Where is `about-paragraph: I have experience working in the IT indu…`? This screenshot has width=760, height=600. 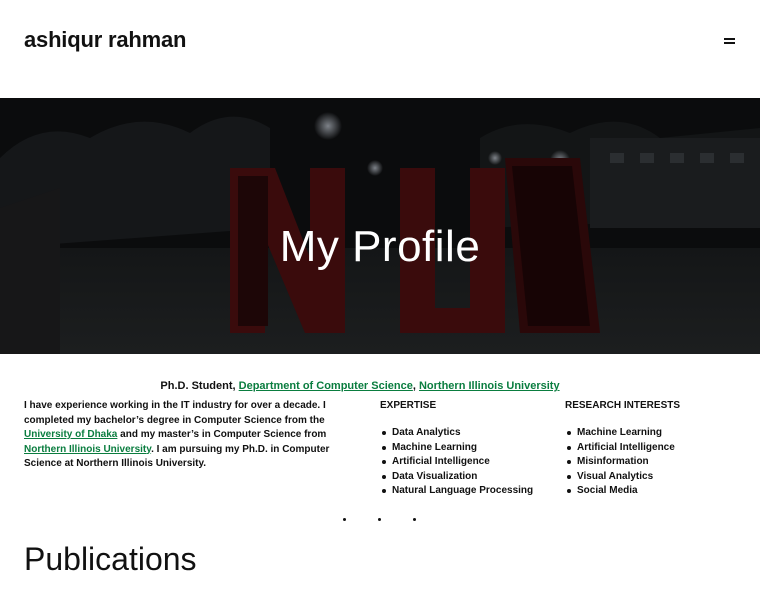
about-paragraph: I have experience working in the IT indu… is located at coordinates (189, 435).